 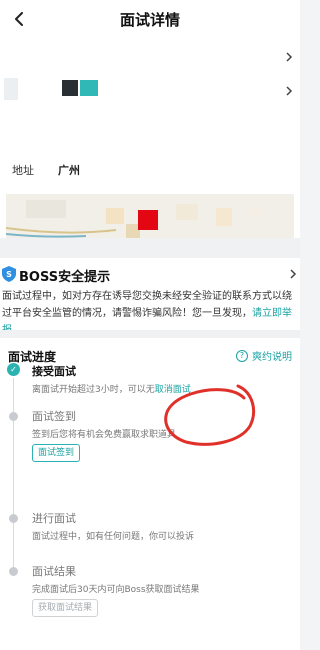 I want to click on address-value: 广州, so click(x=69, y=170).